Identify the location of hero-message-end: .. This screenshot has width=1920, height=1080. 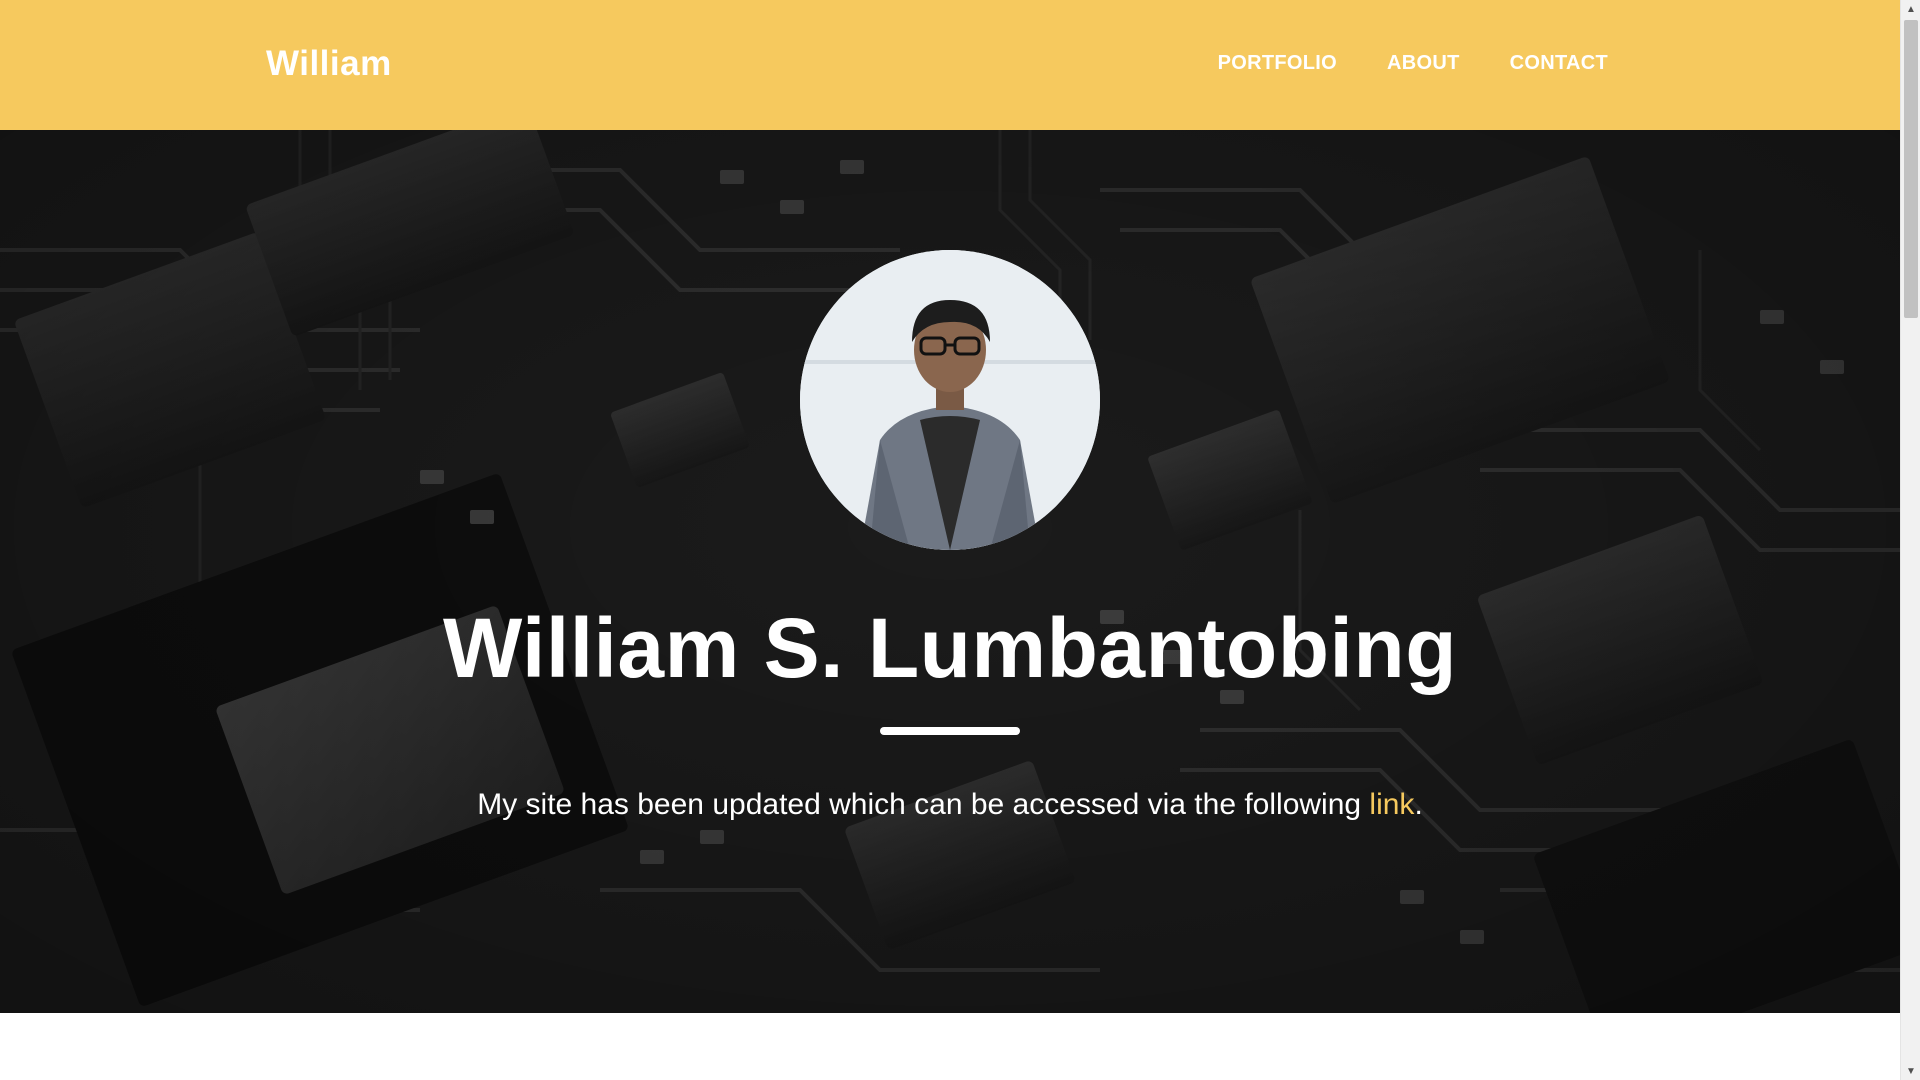
(1418, 804).